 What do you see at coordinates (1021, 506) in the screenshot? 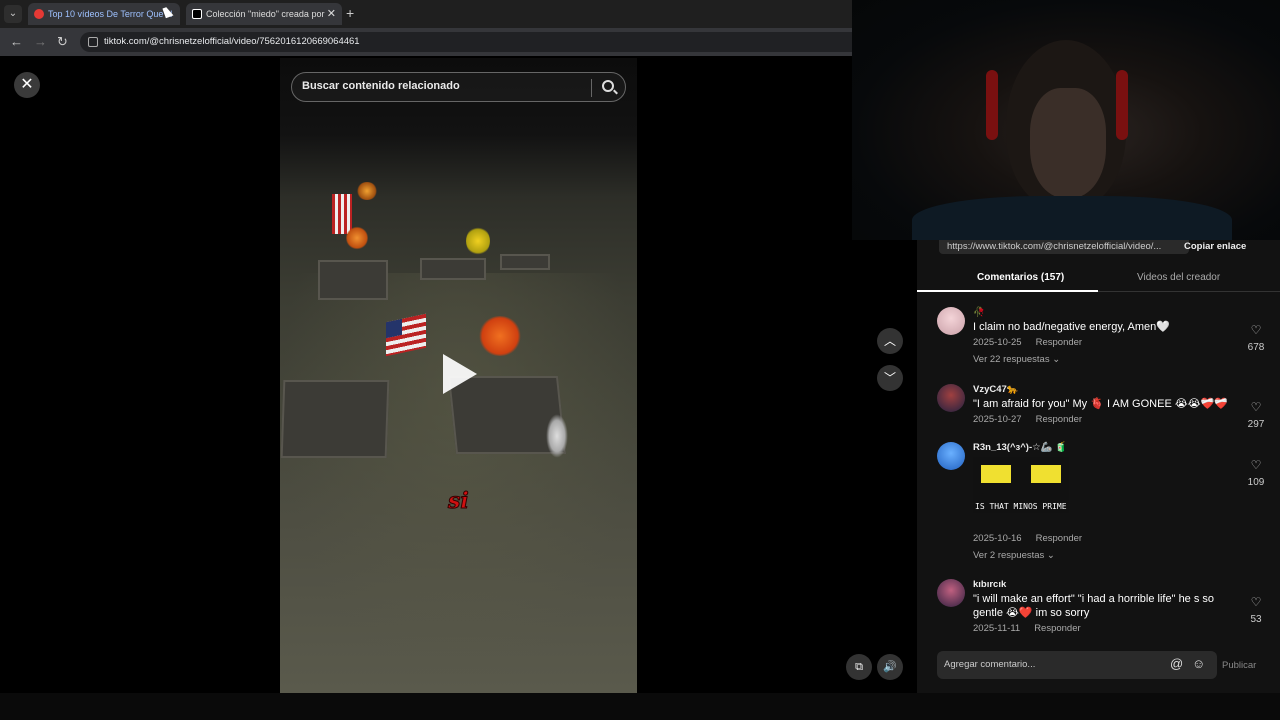
I see `meme-caption: IS THAT MINOS PRIME` at bounding box center [1021, 506].